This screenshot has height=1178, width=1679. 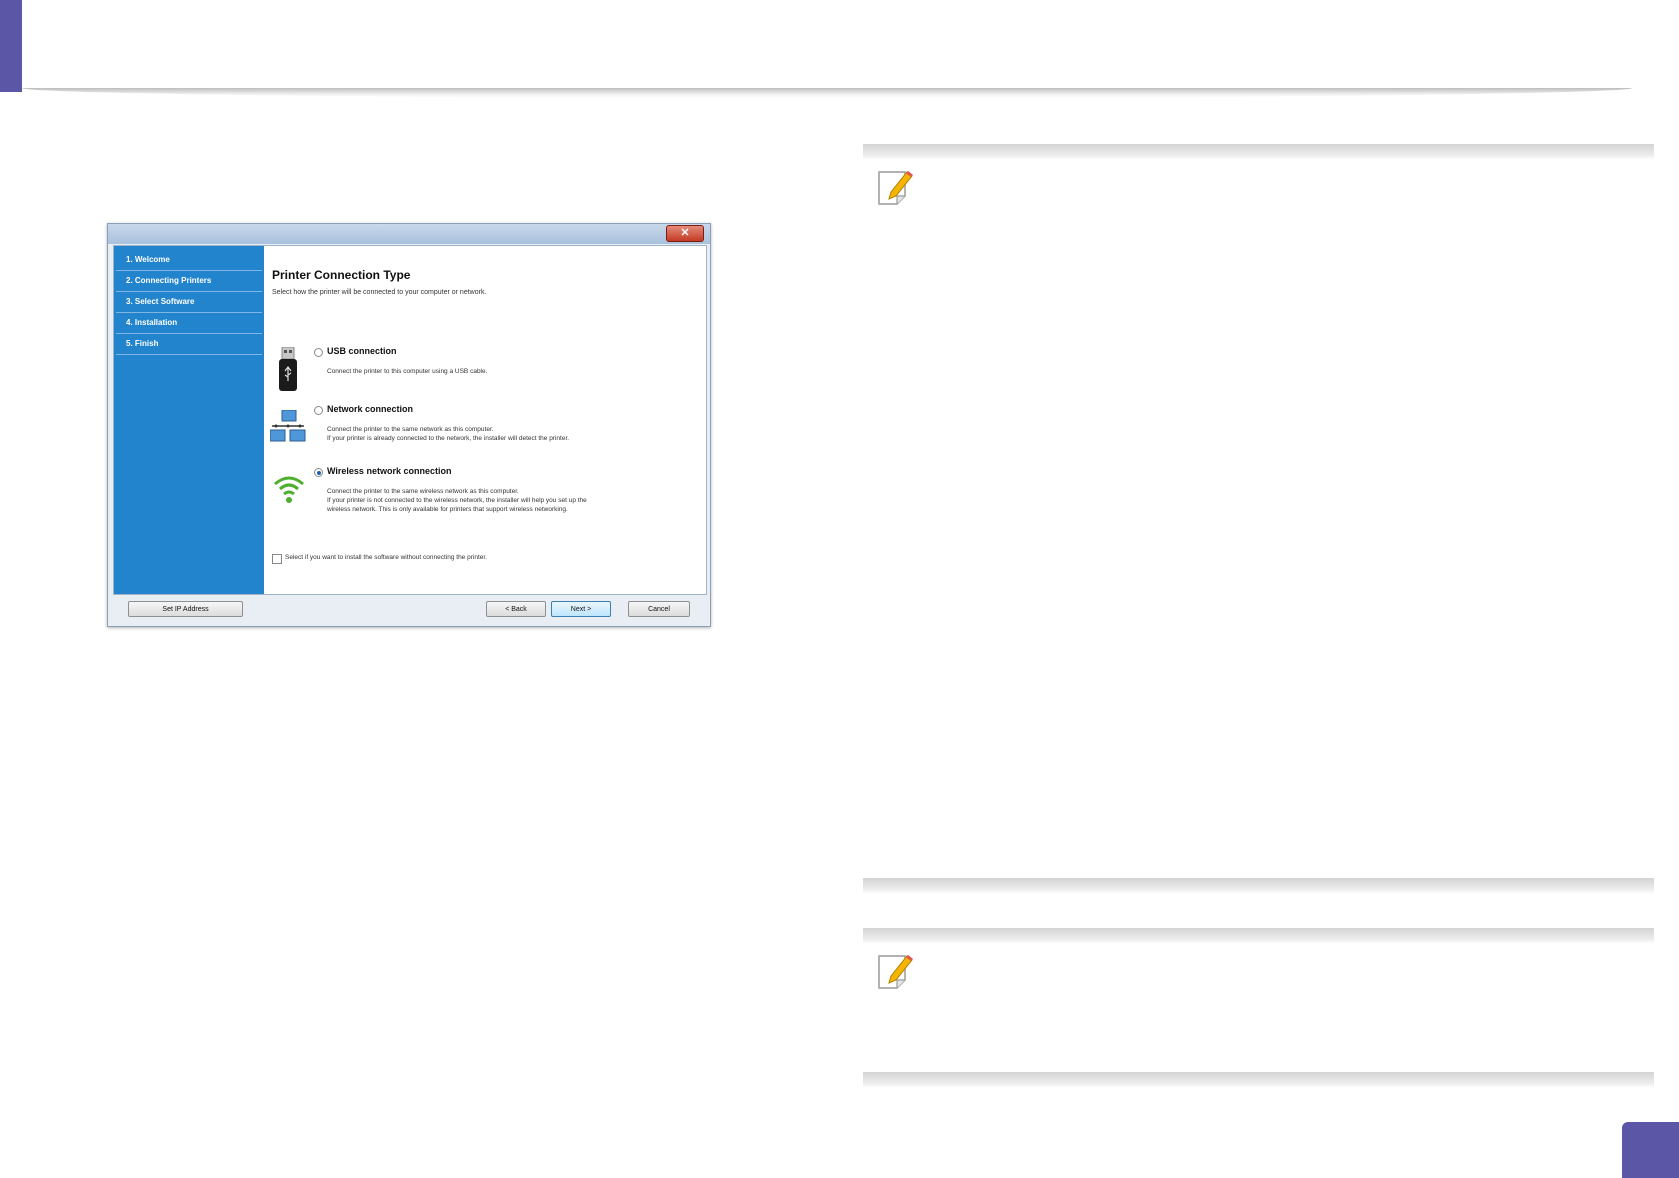 What do you see at coordinates (277, 559) in the screenshot?
I see `no-connect-checkbox` at bounding box center [277, 559].